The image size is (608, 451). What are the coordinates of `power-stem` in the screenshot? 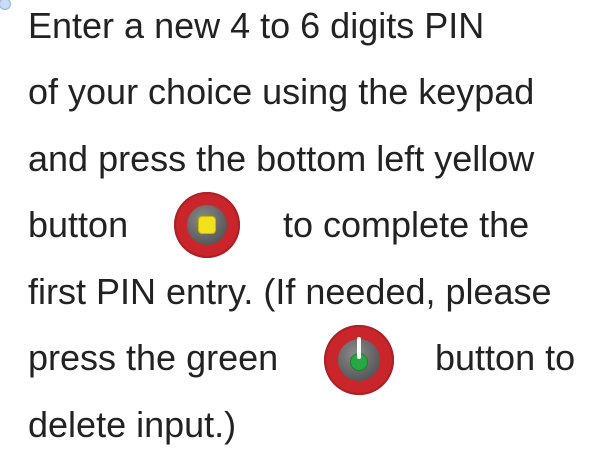 It's located at (359, 348).